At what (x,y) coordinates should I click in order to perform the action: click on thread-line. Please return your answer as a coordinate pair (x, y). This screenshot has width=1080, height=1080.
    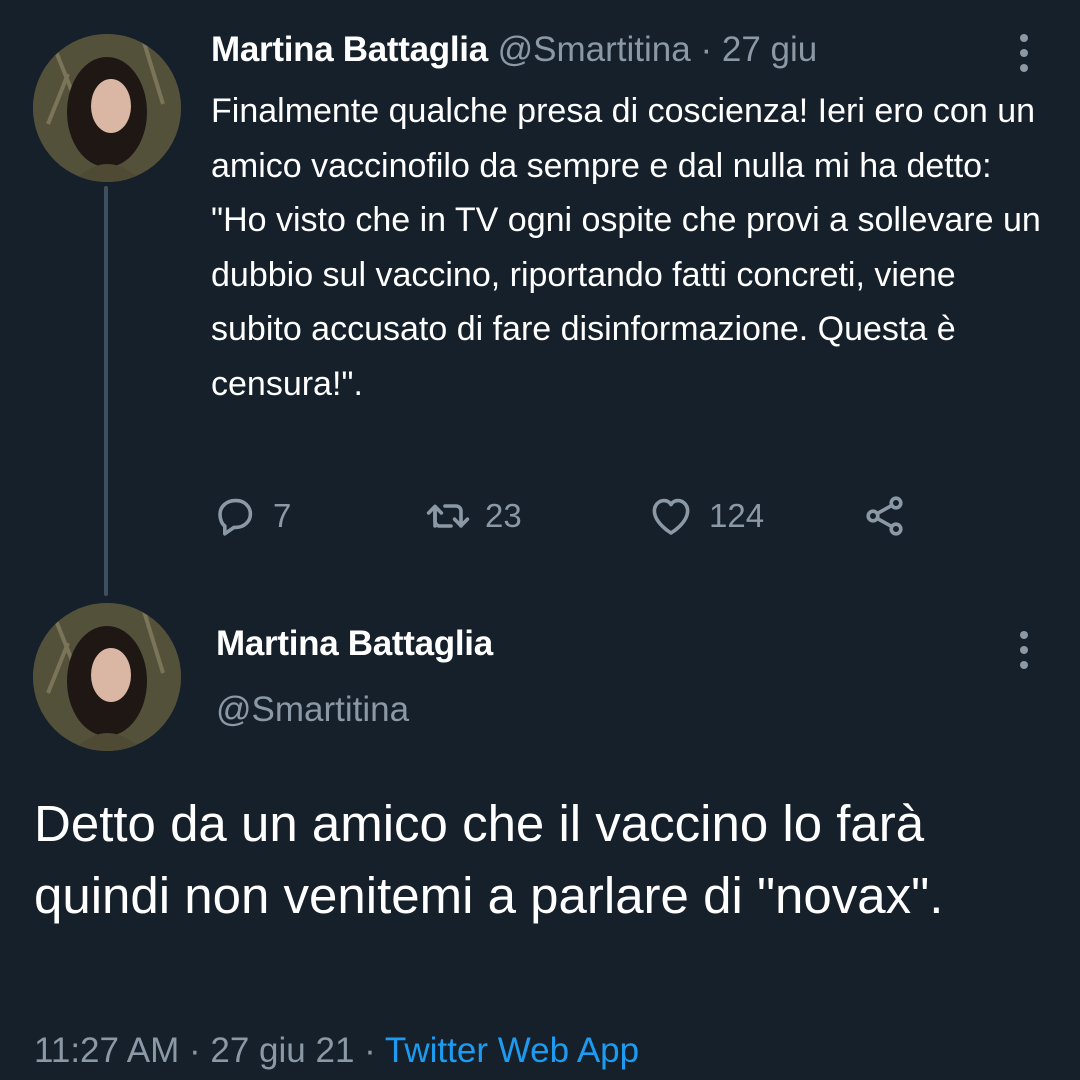
    Looking at the image, I should click on (106, 391).